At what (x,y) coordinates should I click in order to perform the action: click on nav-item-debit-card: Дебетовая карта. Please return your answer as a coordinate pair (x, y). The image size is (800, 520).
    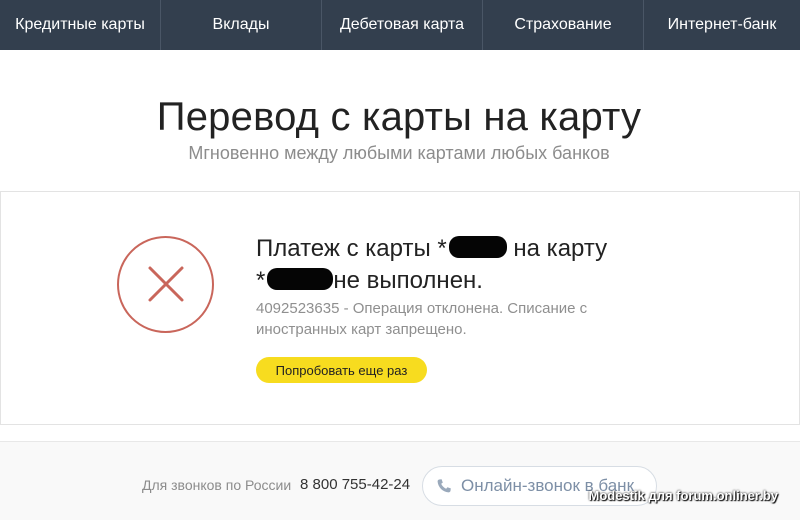
    Looking at the image, I should click on (402, 25).